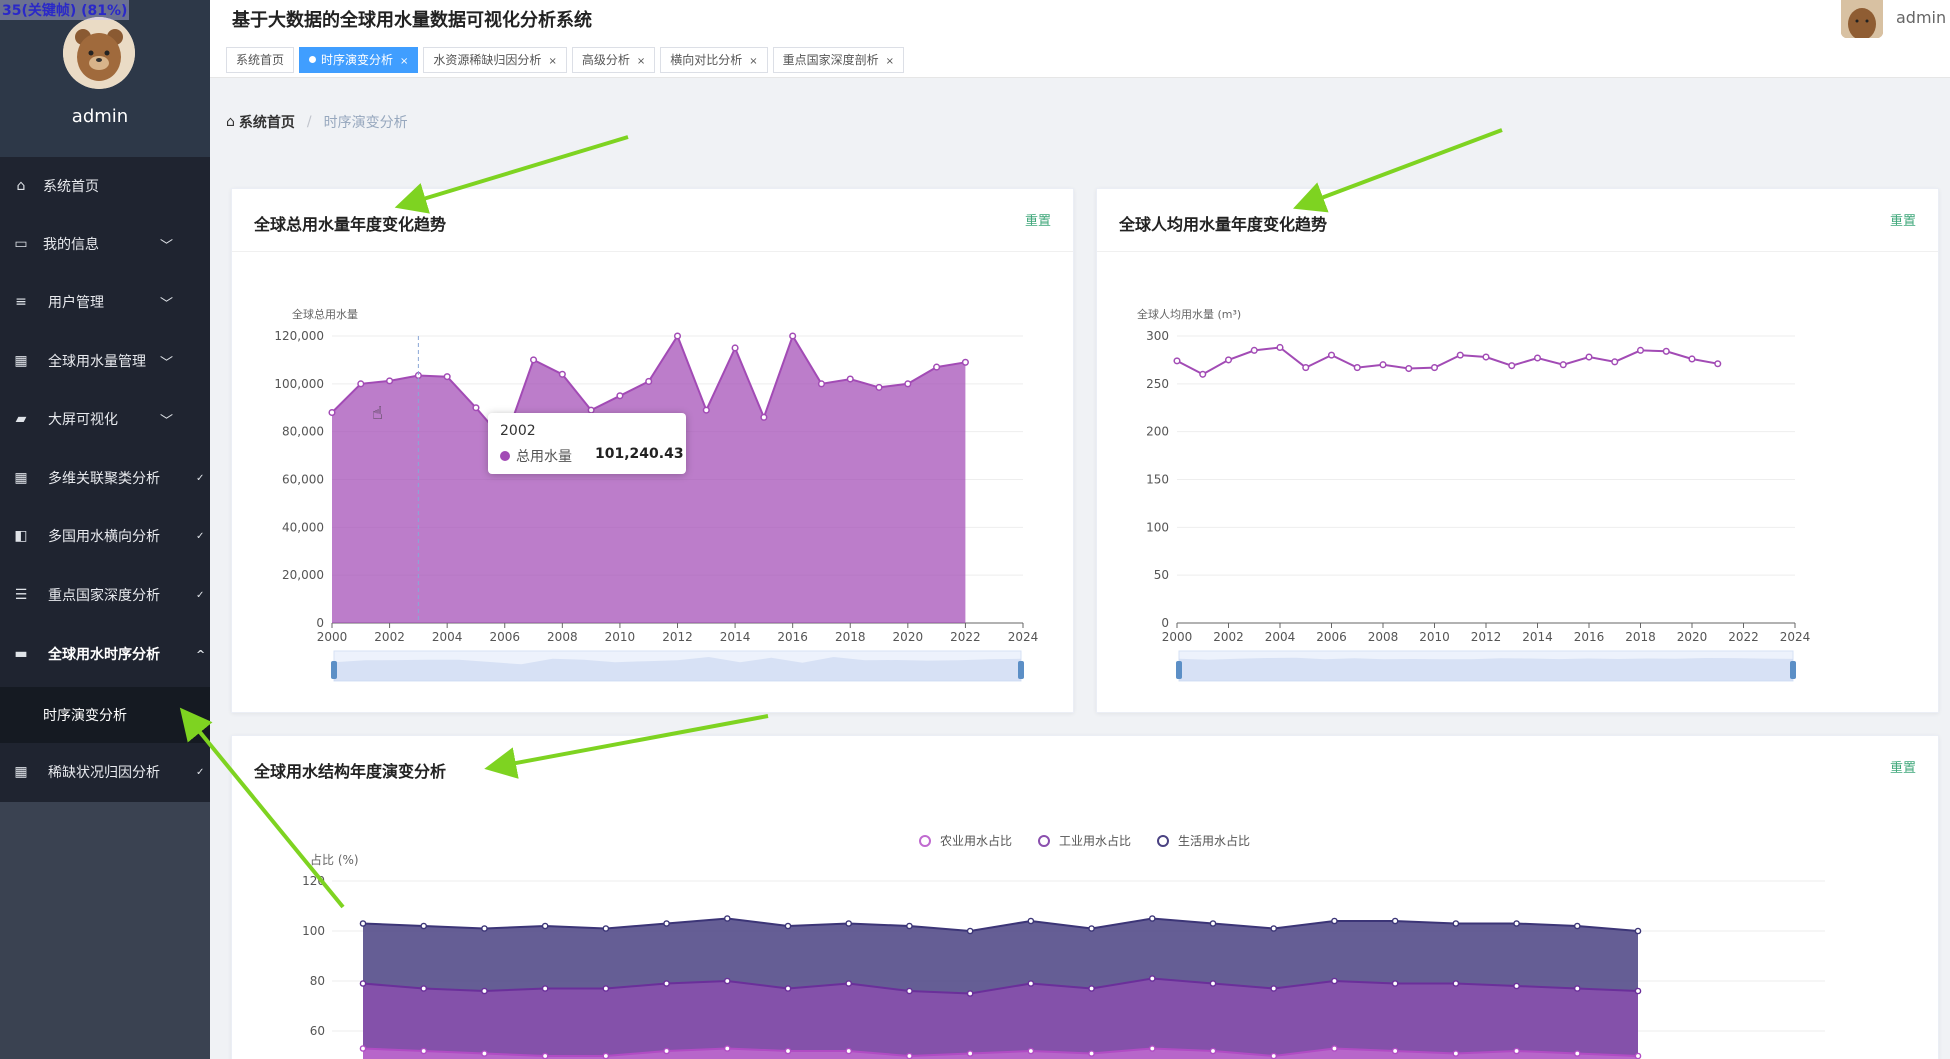  Describe the element at coordinates (1640, 637) in the screenshot. I see `x-tick-label: 2018` at that location.